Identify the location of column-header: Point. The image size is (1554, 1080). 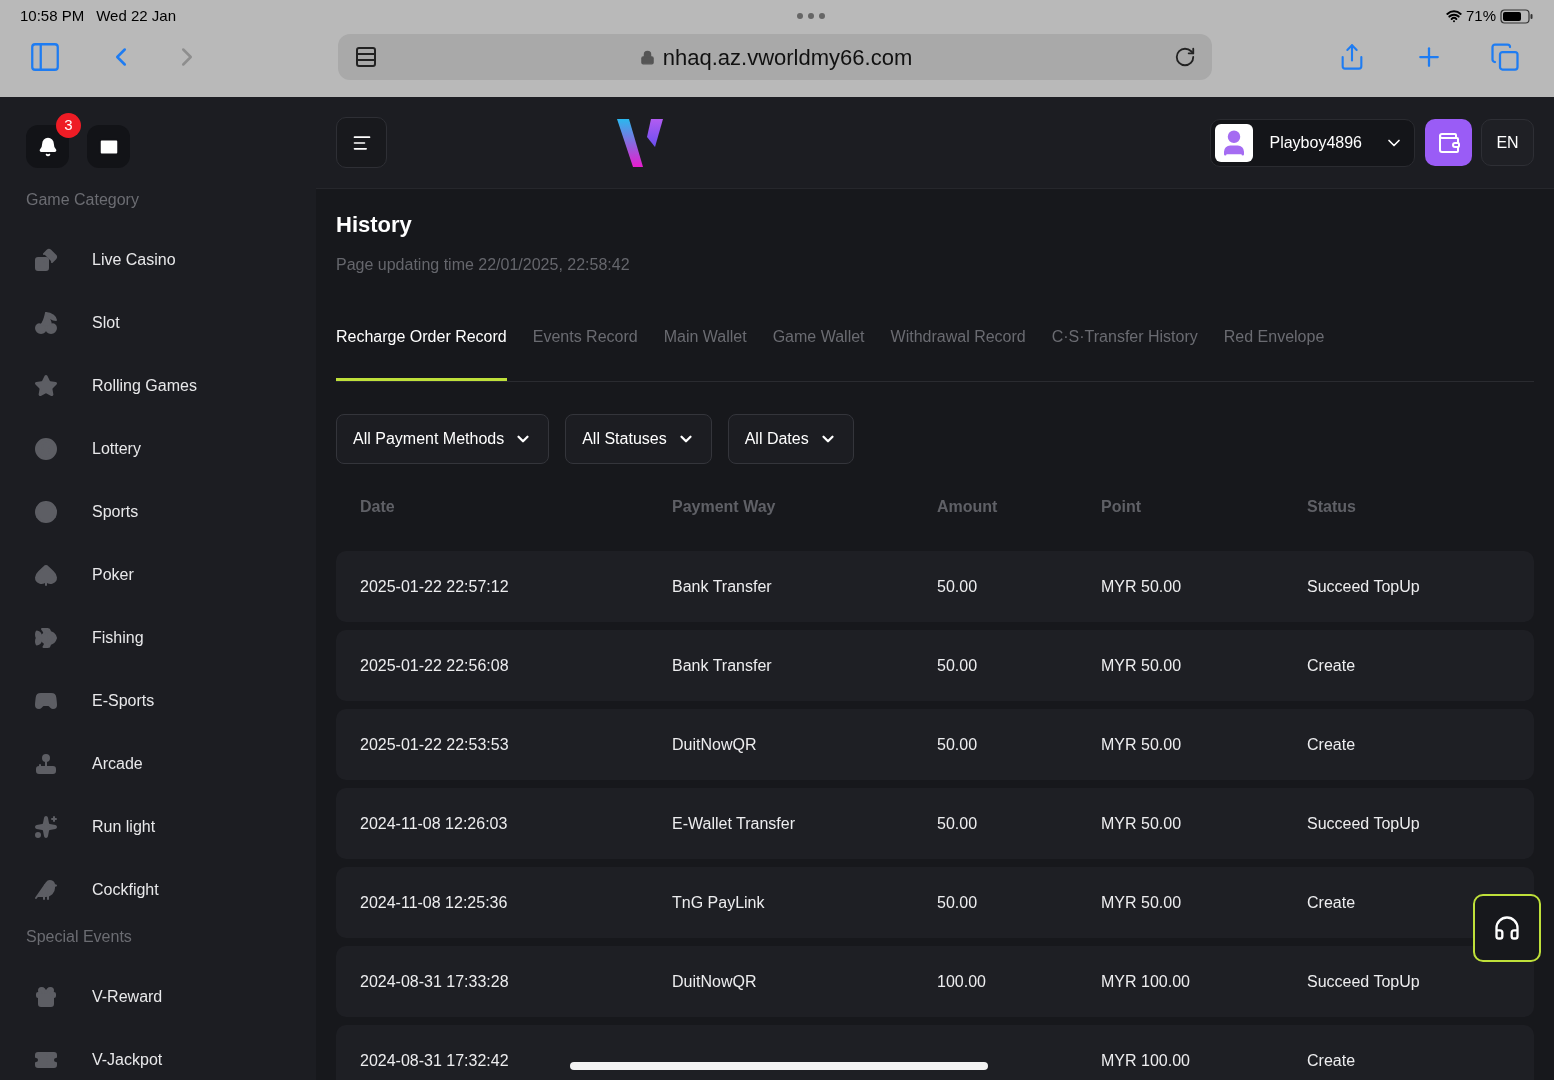
(1121, 507).